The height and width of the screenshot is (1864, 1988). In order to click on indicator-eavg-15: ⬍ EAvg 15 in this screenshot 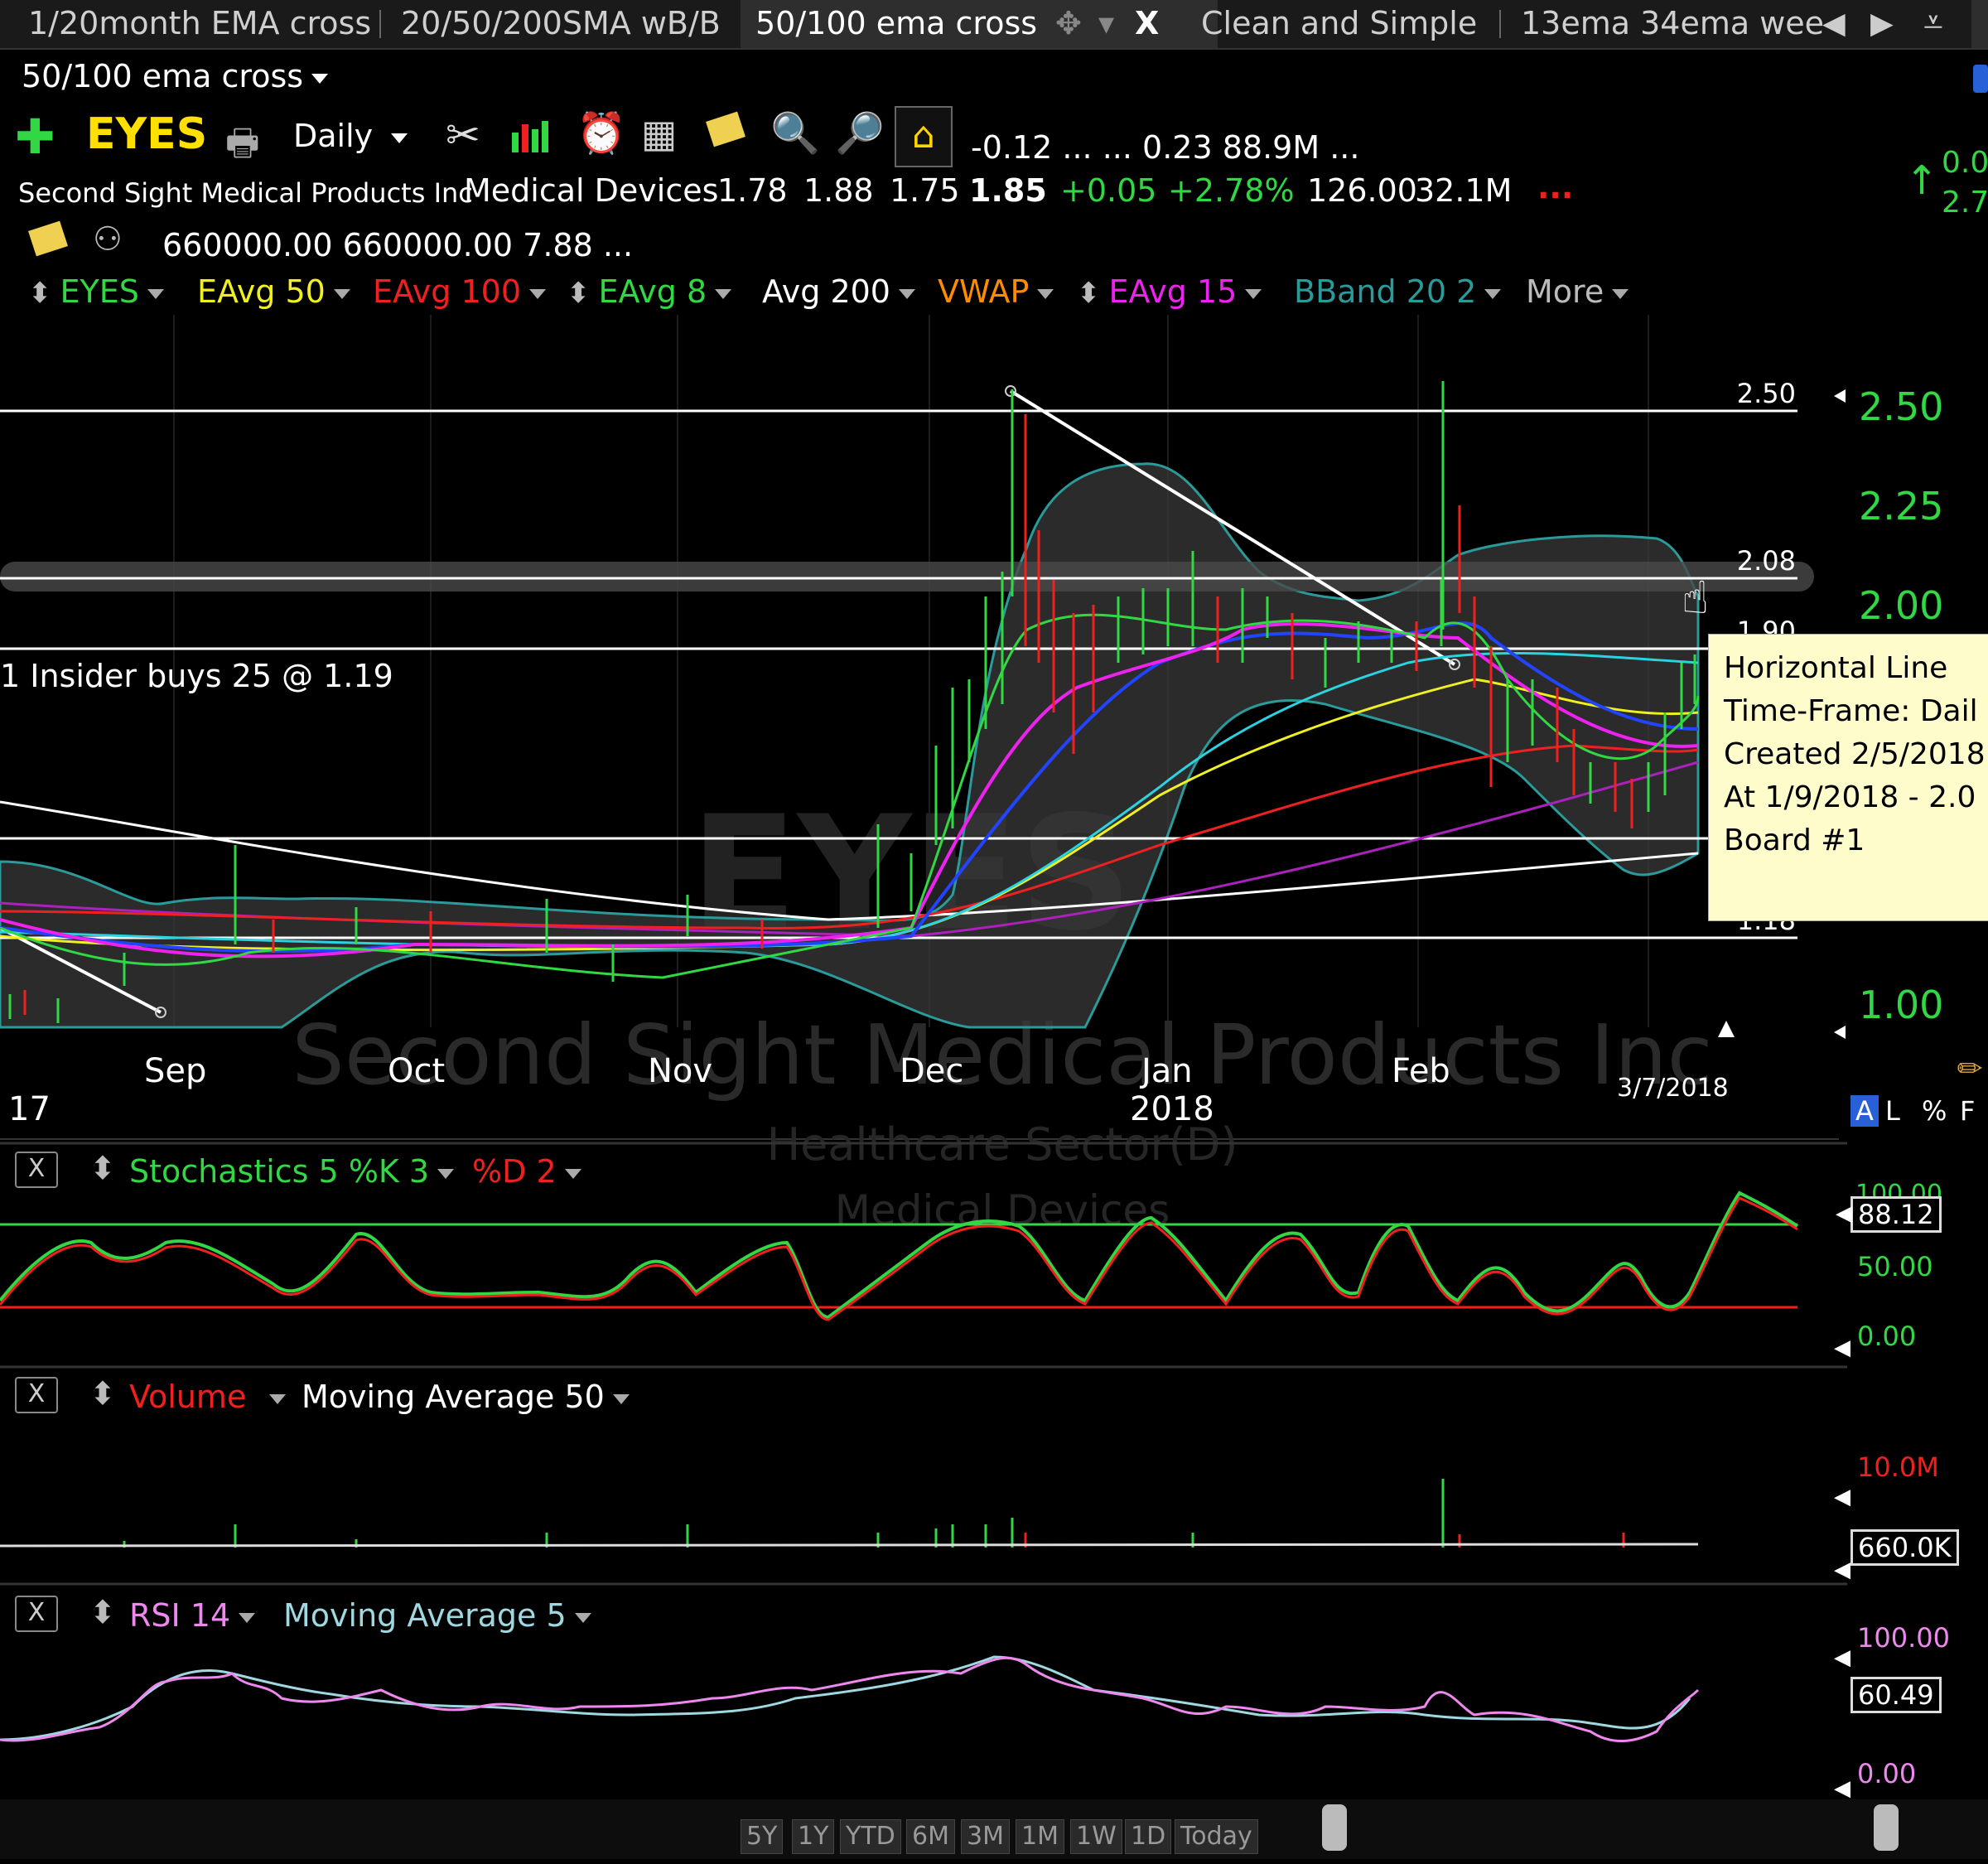, I will do `click(1169, 291)`.